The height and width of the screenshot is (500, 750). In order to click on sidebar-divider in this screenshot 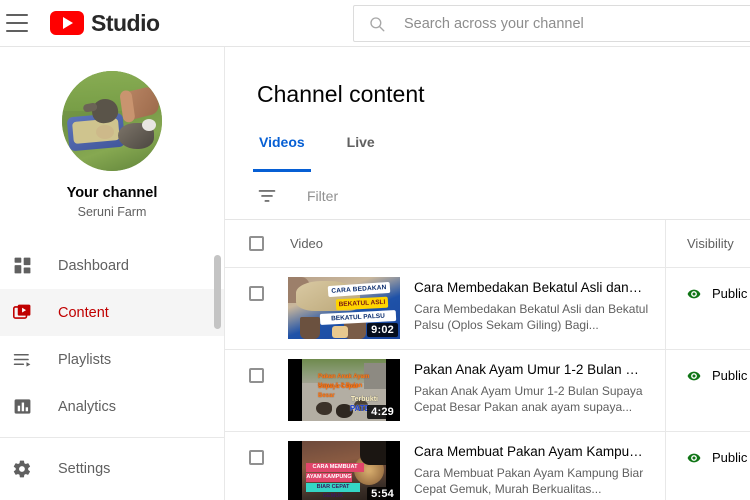, I will do `click(112, 437)`.